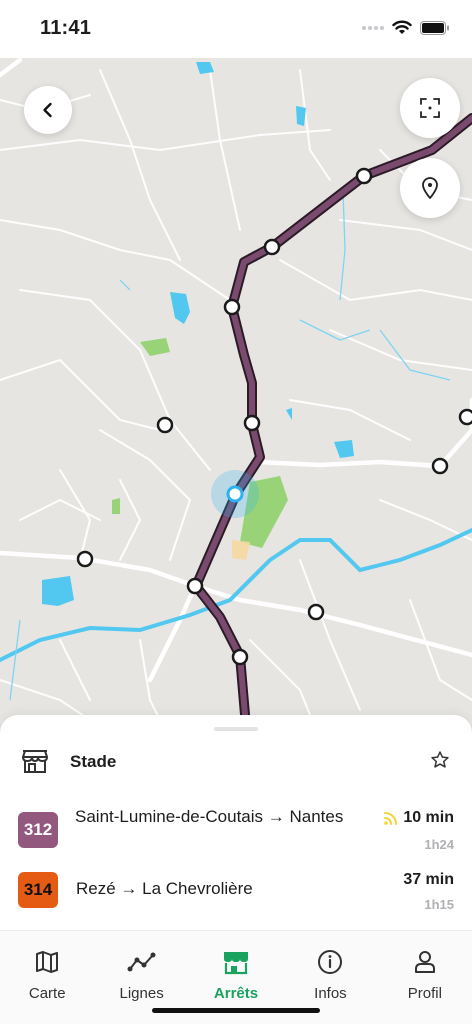 The height and width of the screenshot is (1024, 472). I want to click on map-icon, so click(47, 962).